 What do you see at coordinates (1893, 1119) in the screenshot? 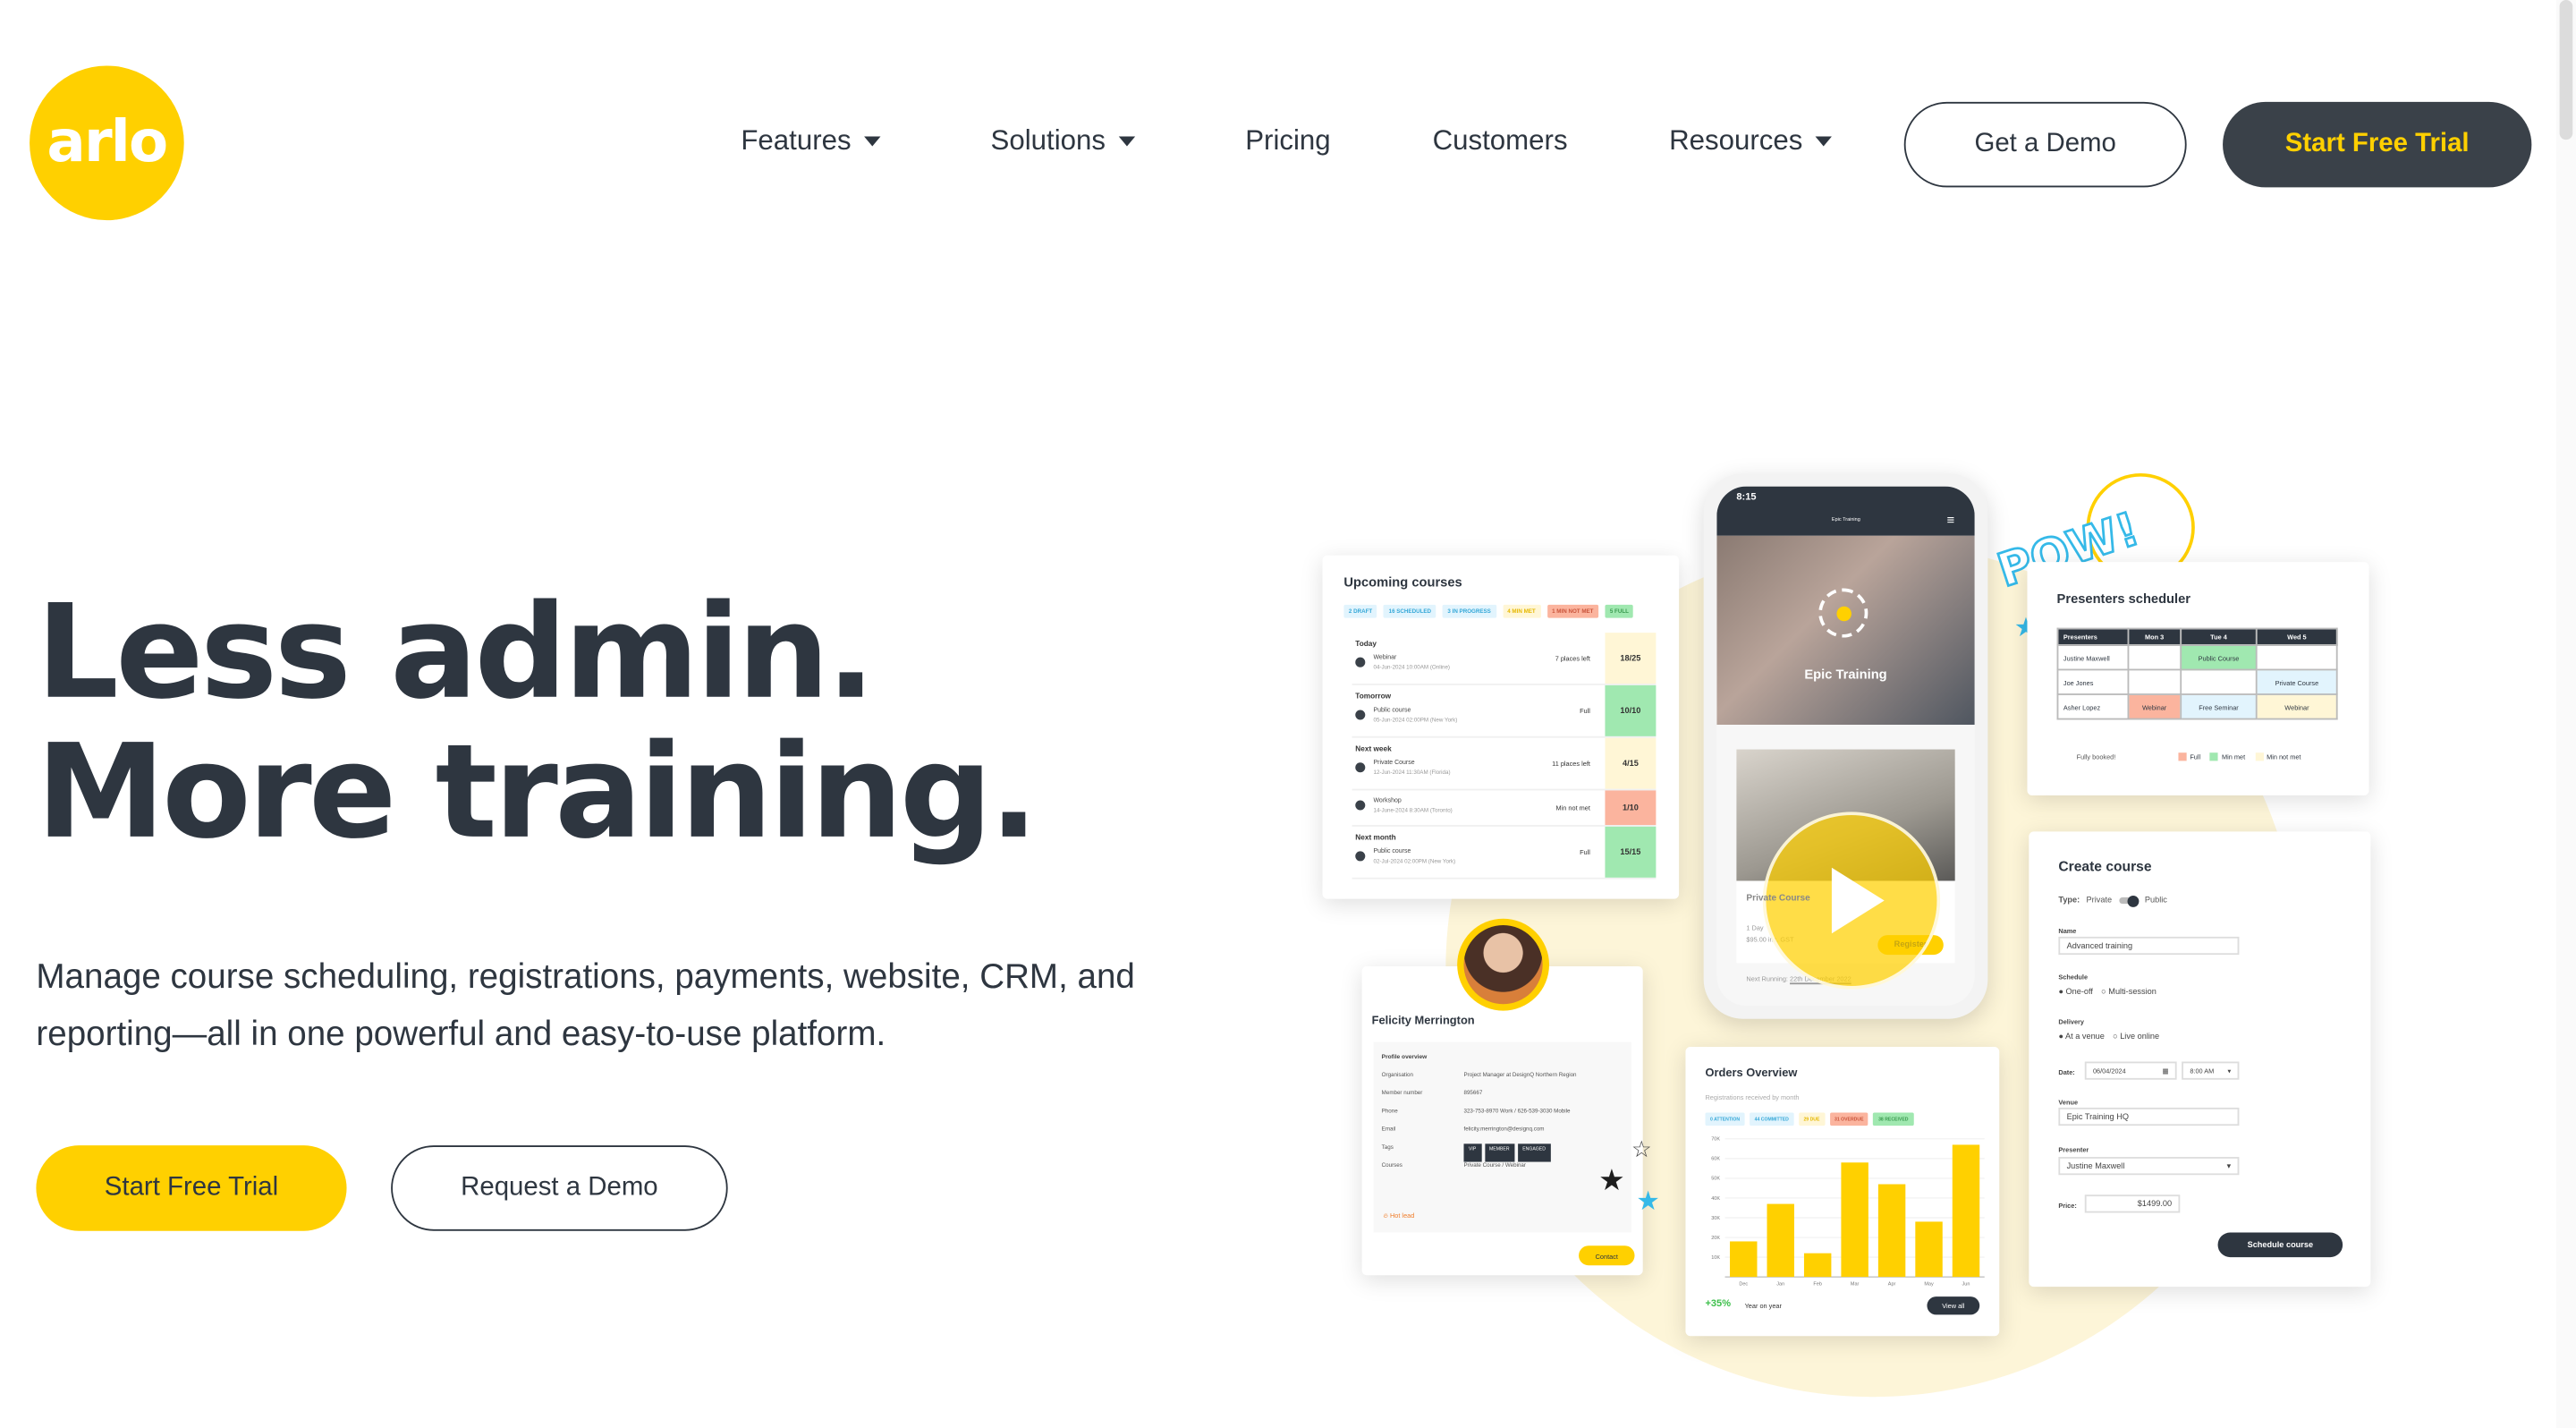
I see `order-chip: 38 RECEIVED` at bounding box center [1893, 1119].